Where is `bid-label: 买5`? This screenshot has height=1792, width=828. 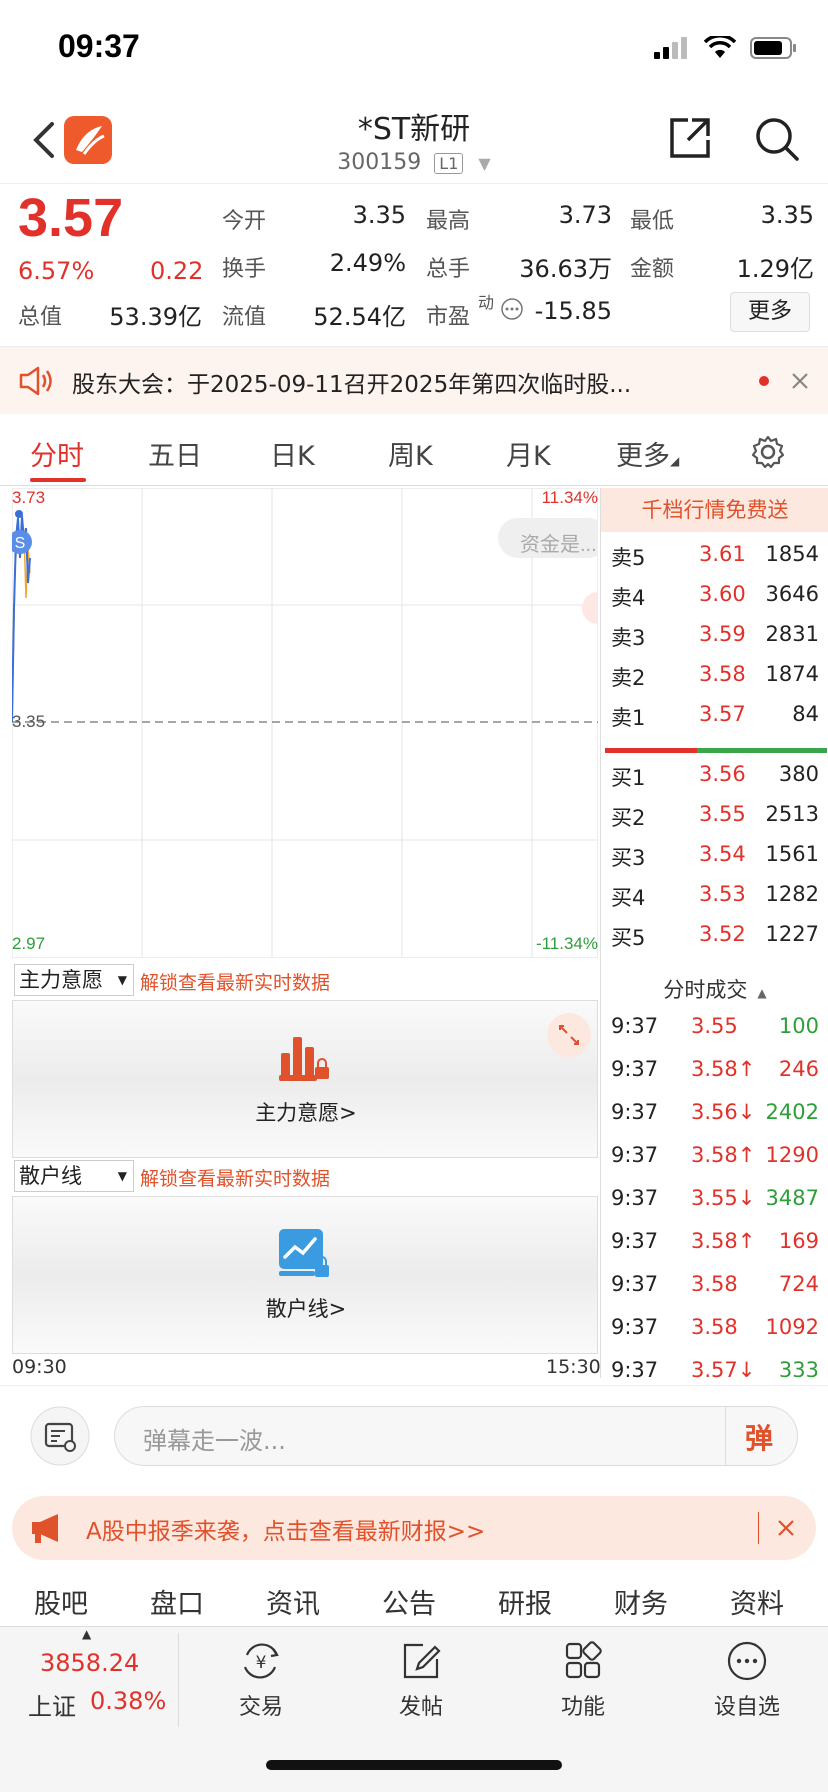 bid-label: 买5 is located at coordinates (628, 938).